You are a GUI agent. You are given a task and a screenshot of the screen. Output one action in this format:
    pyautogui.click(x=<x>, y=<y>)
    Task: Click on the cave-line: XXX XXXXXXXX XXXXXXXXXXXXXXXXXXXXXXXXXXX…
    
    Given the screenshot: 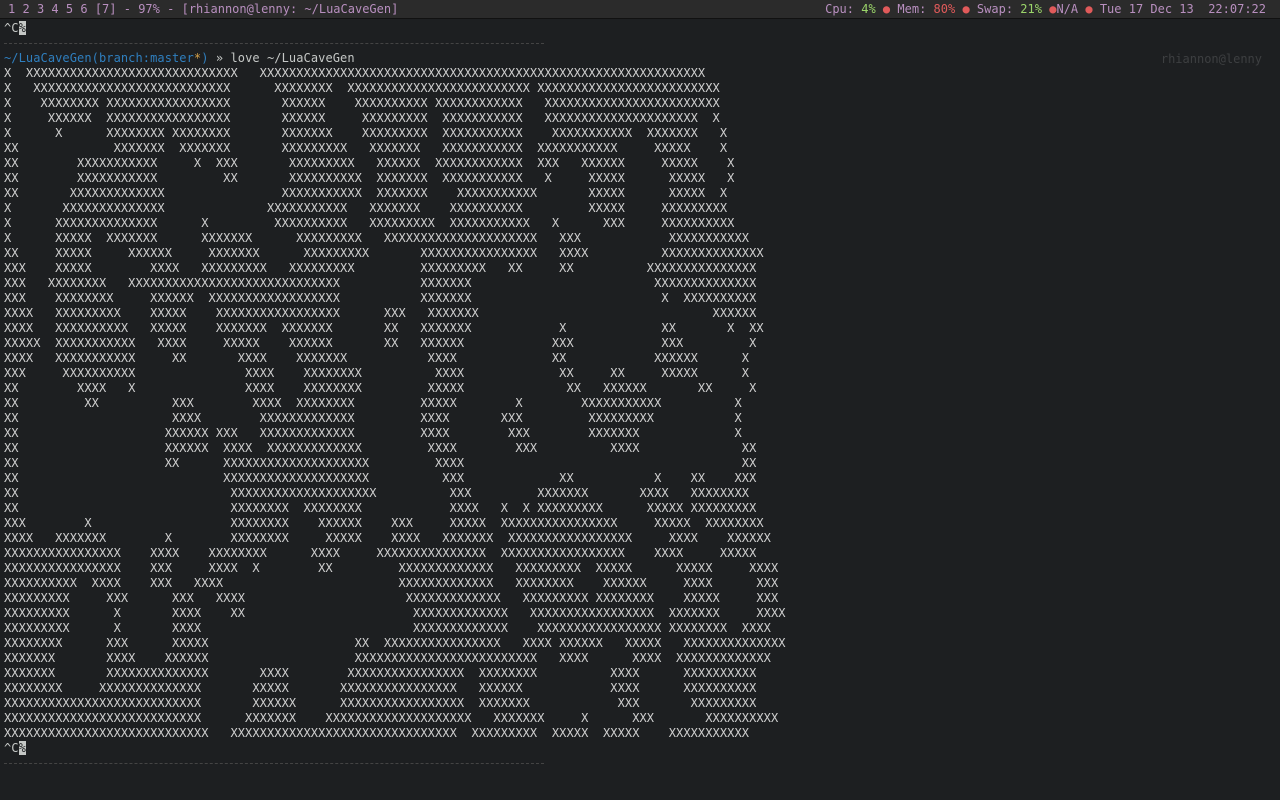 What is the action you would take?
    pyautogui.click(x=380, y=283)
    